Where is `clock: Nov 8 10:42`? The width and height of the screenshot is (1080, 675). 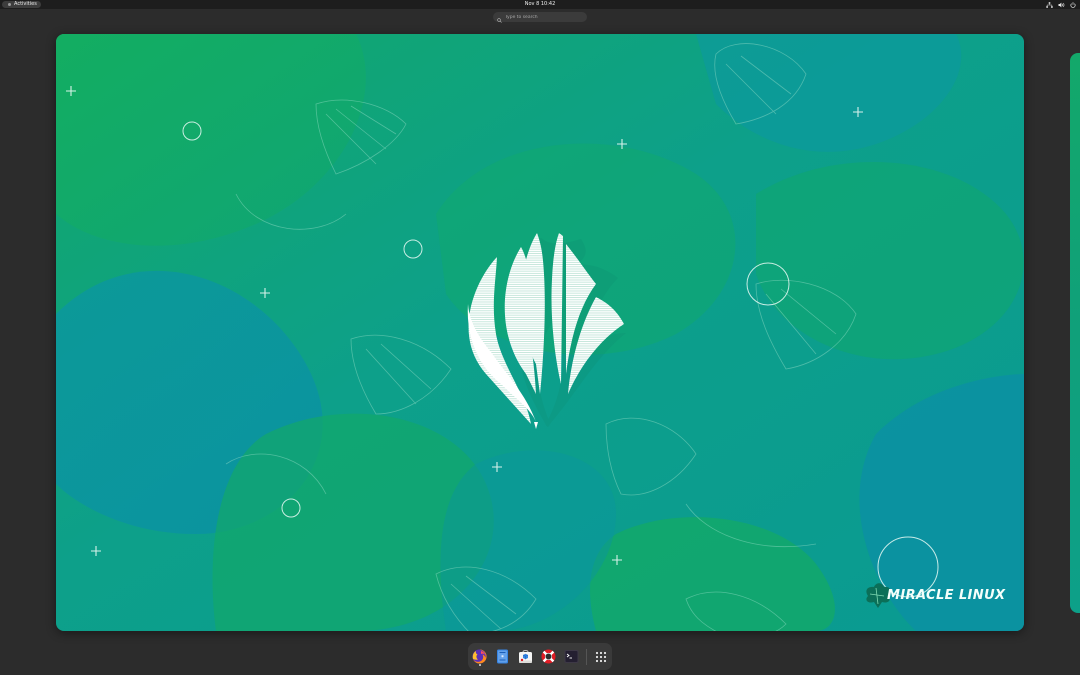
clock: Nov 8 10:42 is located at coordinates (540, 4).